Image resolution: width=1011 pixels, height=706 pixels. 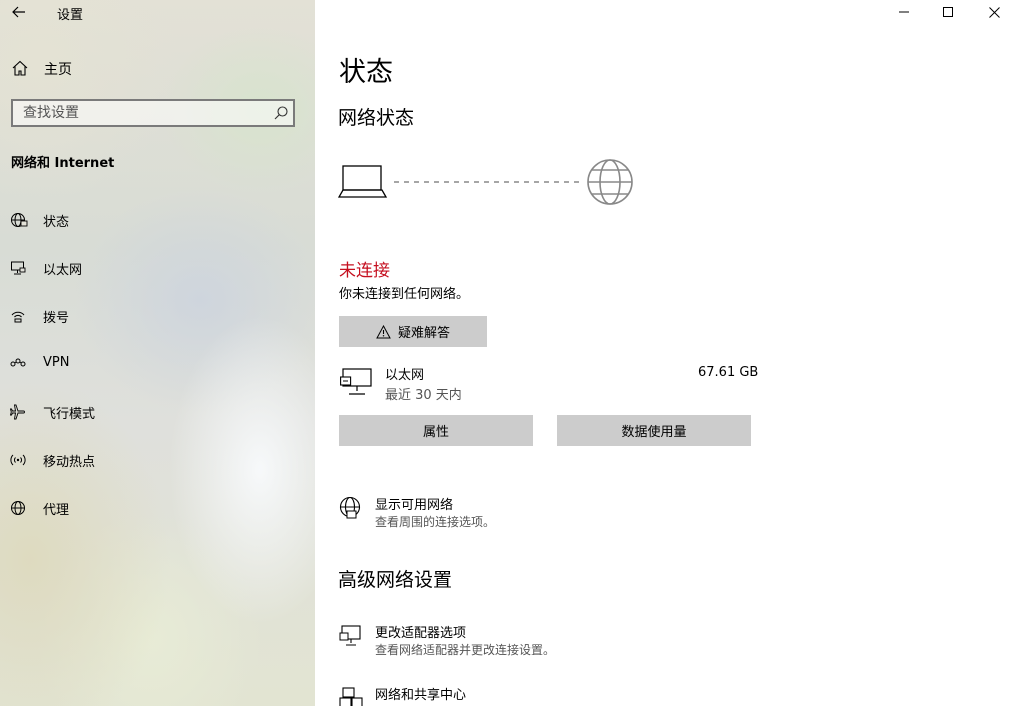 What do you see at coordinates (18, 362) in the screenshot?
I see `vpn-icon` at bounding box center [18, 362].